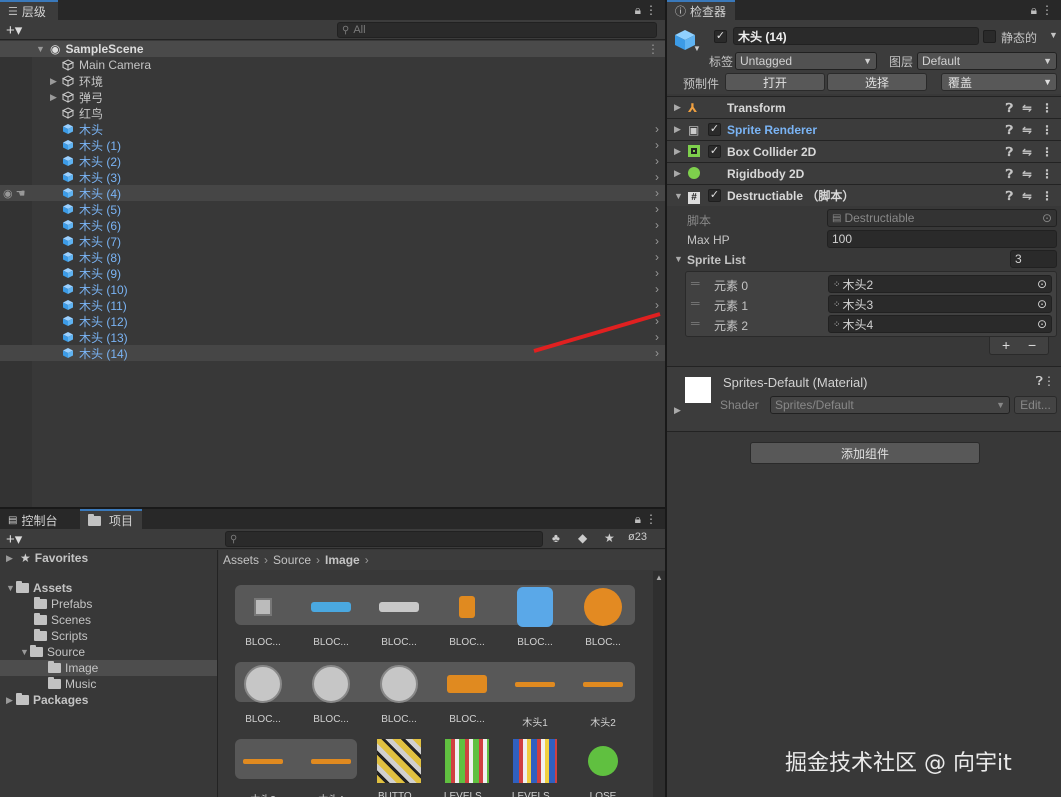 Image resolution: width=1061 pixels, height=797 pixels. What do you see at coordinates (720, 36) in the screenshot?
I see `active-checkbox: ✓` at bounding box center [720, 36].